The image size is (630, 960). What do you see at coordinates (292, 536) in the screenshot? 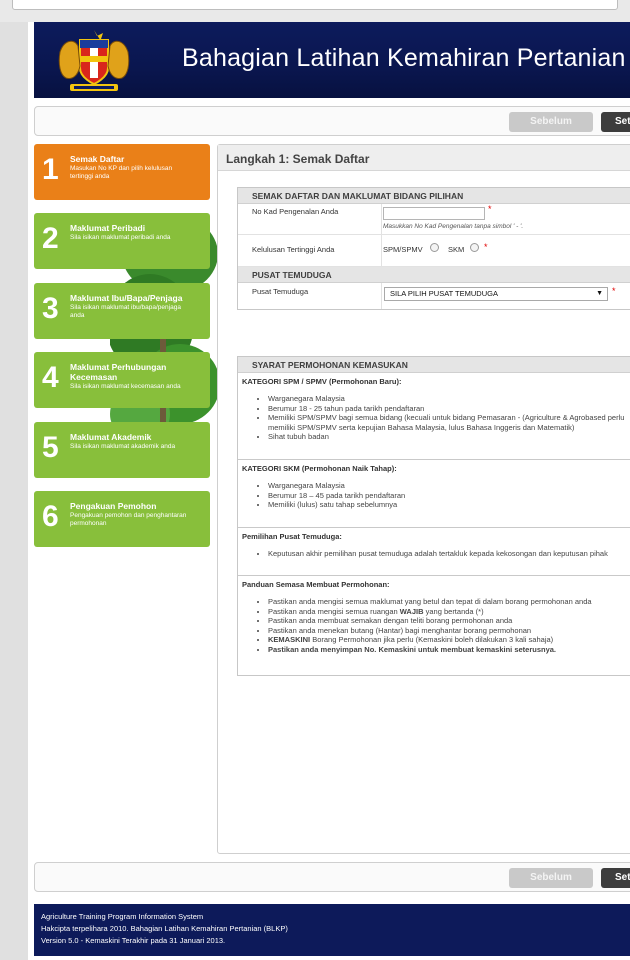
I see `block-title: Pemilihan Pusat Temuduga:` at bounding box center [292, 536].